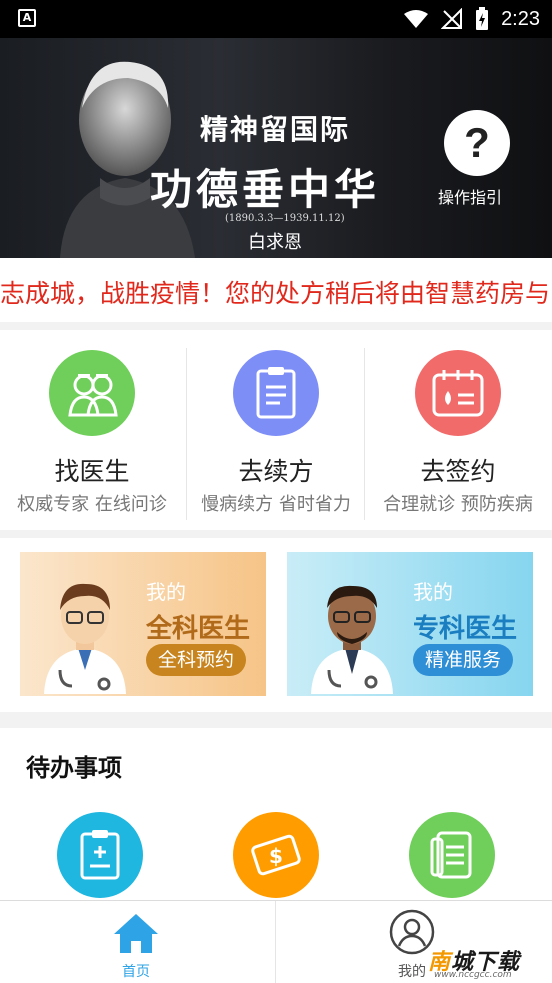 This screenshot has height=983, width=552. I want to click on specialist-doctor-avatar, so click(352, 639).